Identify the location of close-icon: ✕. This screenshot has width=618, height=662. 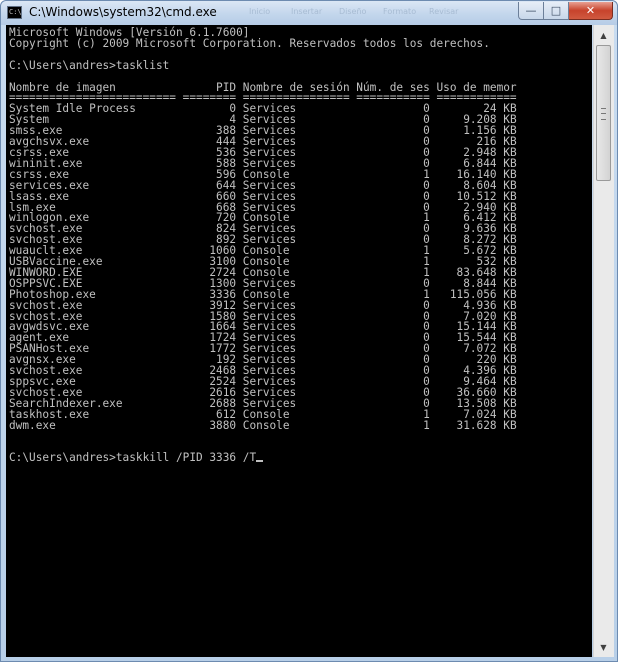
(590, 10).